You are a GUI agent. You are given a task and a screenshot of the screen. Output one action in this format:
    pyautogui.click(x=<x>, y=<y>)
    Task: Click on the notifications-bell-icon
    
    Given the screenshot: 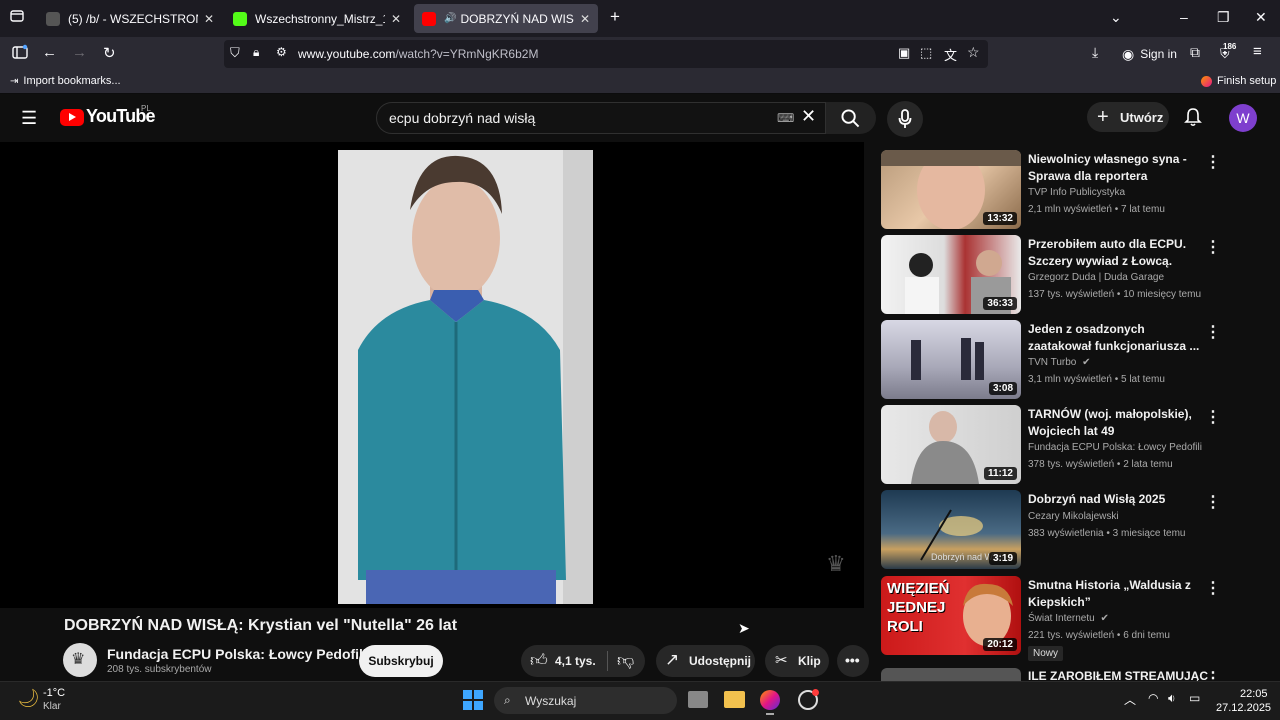 What is the action you would take?
    pyautogui.click(x=1193, y=119)
    